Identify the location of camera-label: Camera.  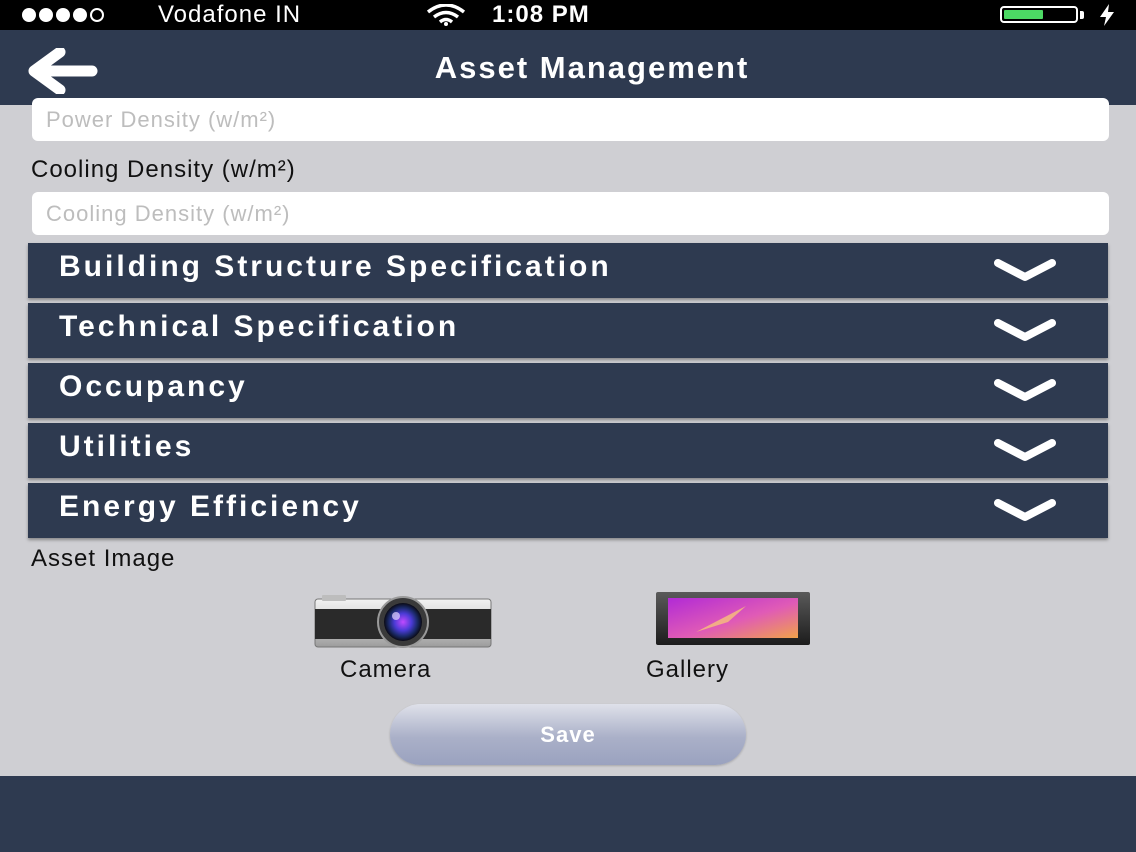
(386, 669).